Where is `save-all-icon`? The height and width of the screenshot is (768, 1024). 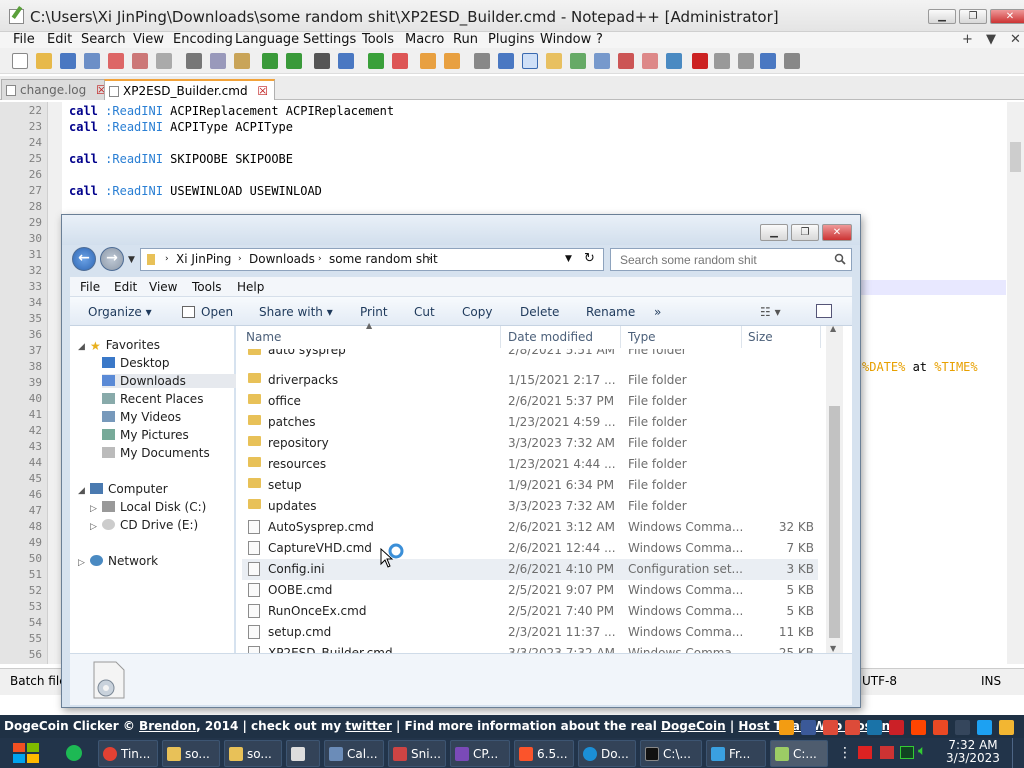 save-all-icon is located at coordinates (92, 61).